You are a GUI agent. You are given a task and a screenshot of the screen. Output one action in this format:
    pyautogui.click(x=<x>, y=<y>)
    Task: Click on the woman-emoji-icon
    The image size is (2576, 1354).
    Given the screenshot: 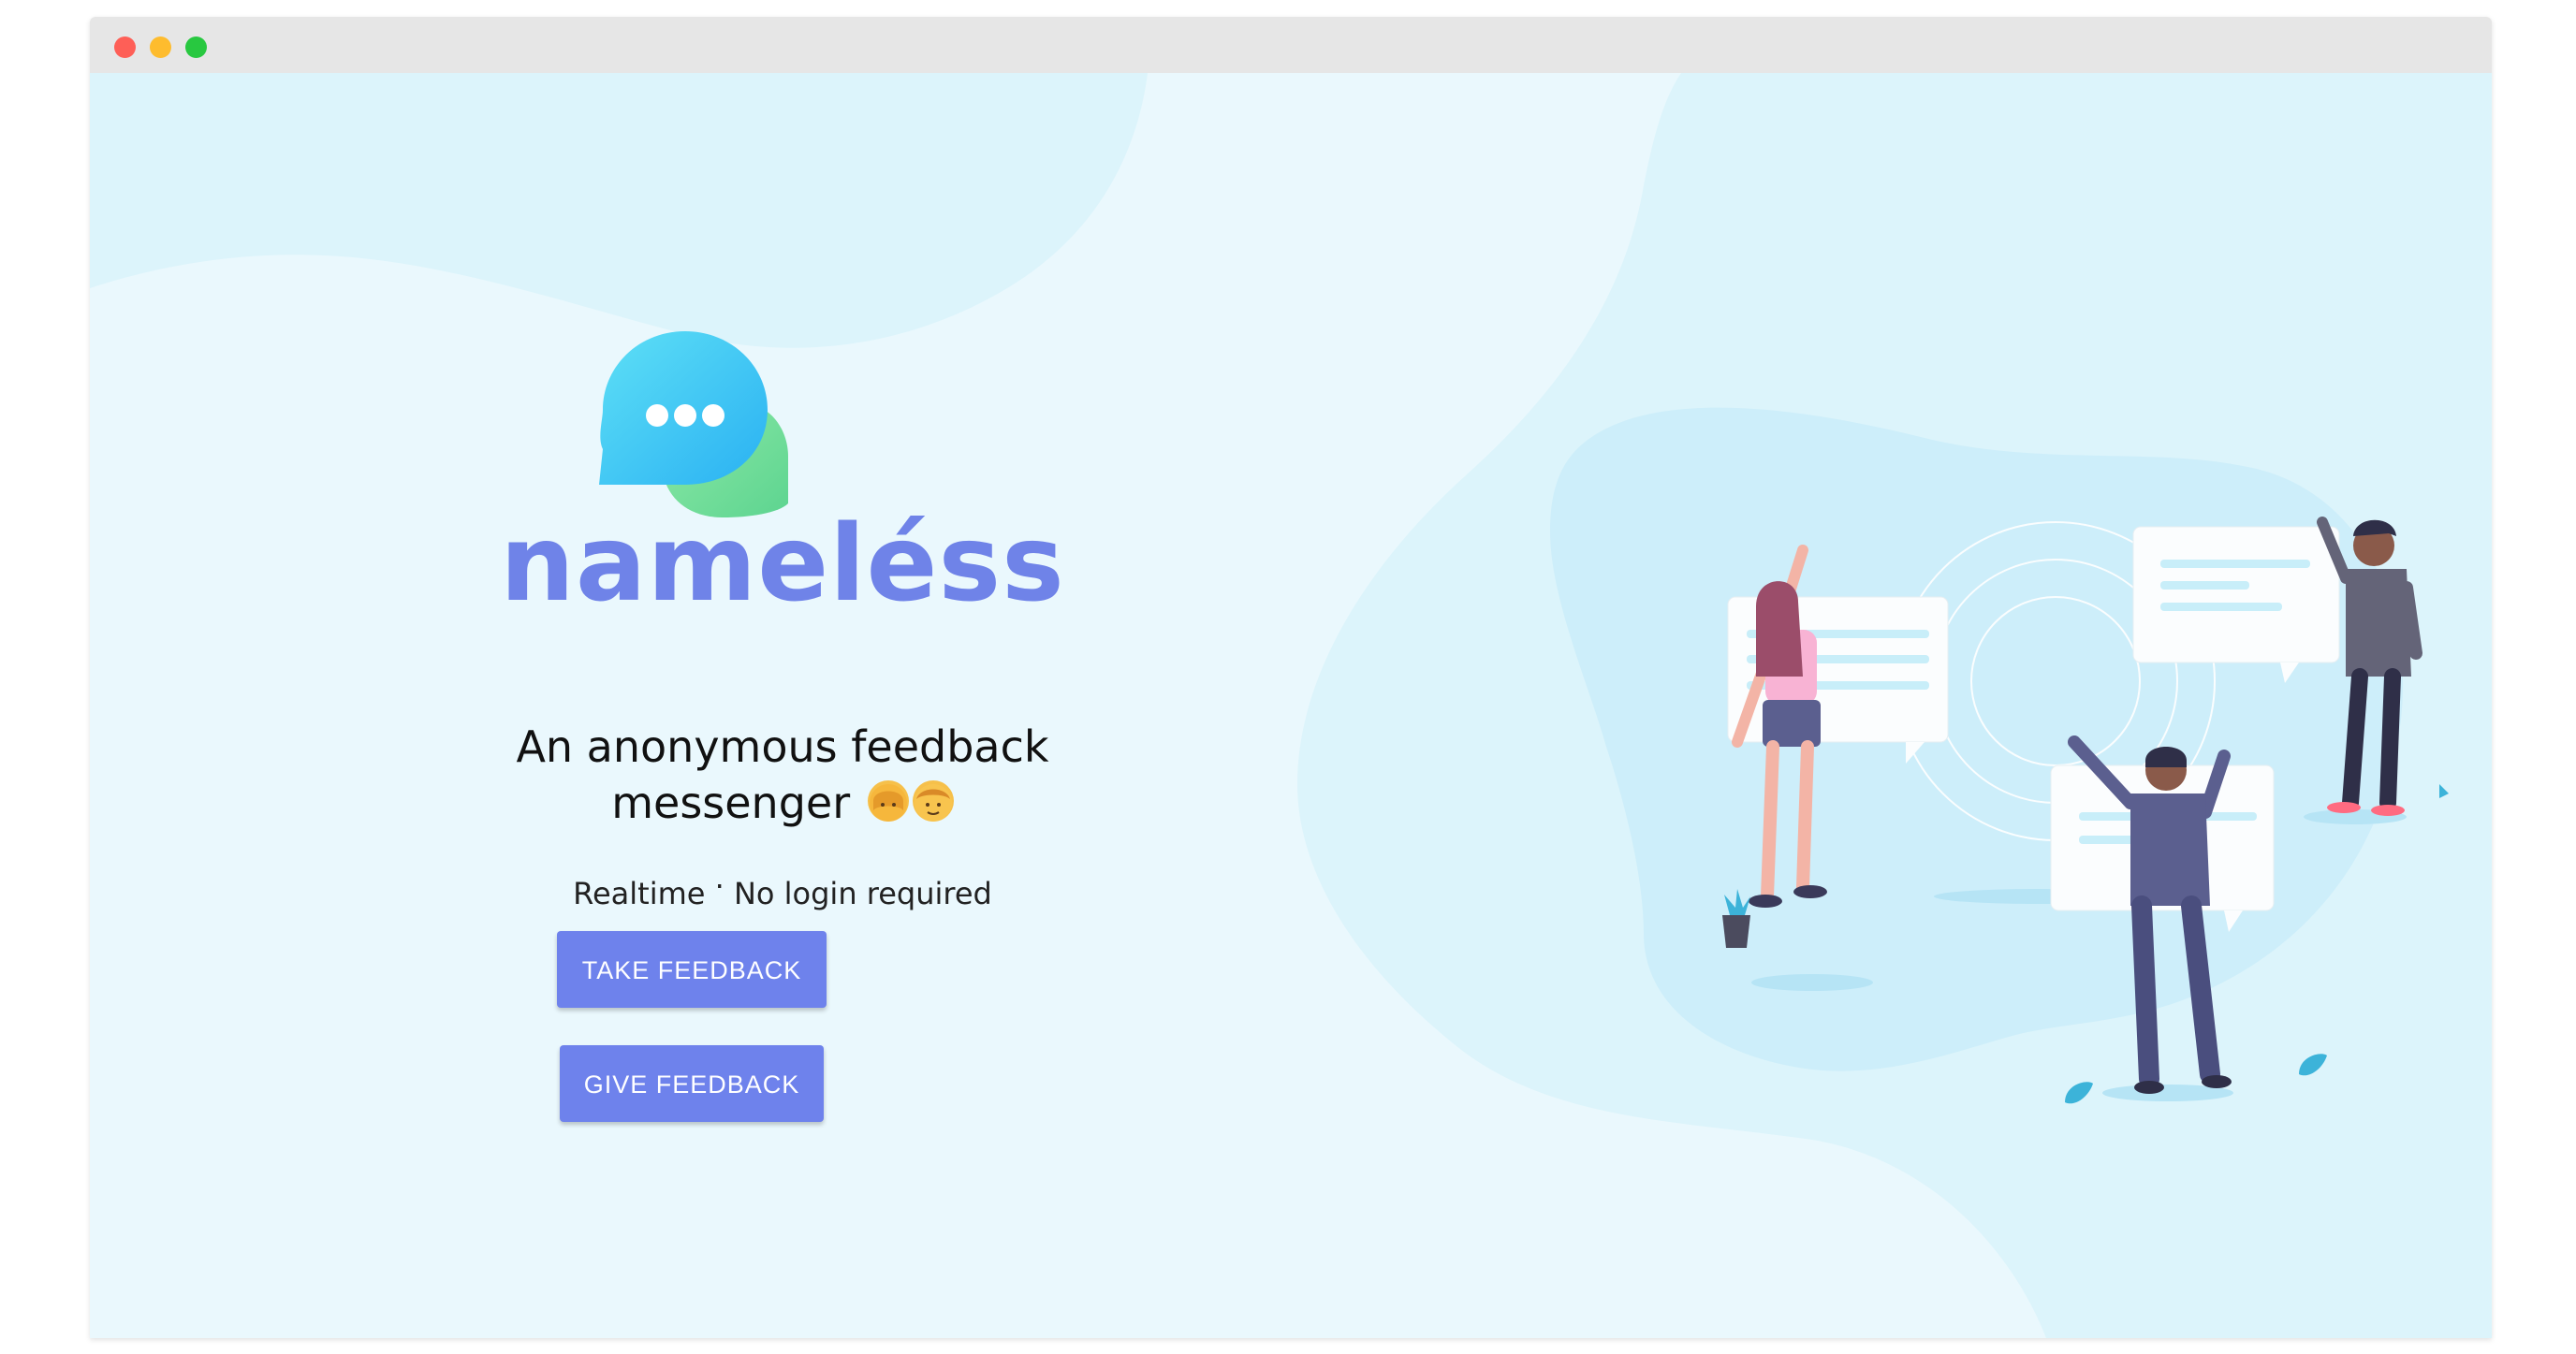 What is the action you would take?
    pyautogui.click(x=888, y=801)
    